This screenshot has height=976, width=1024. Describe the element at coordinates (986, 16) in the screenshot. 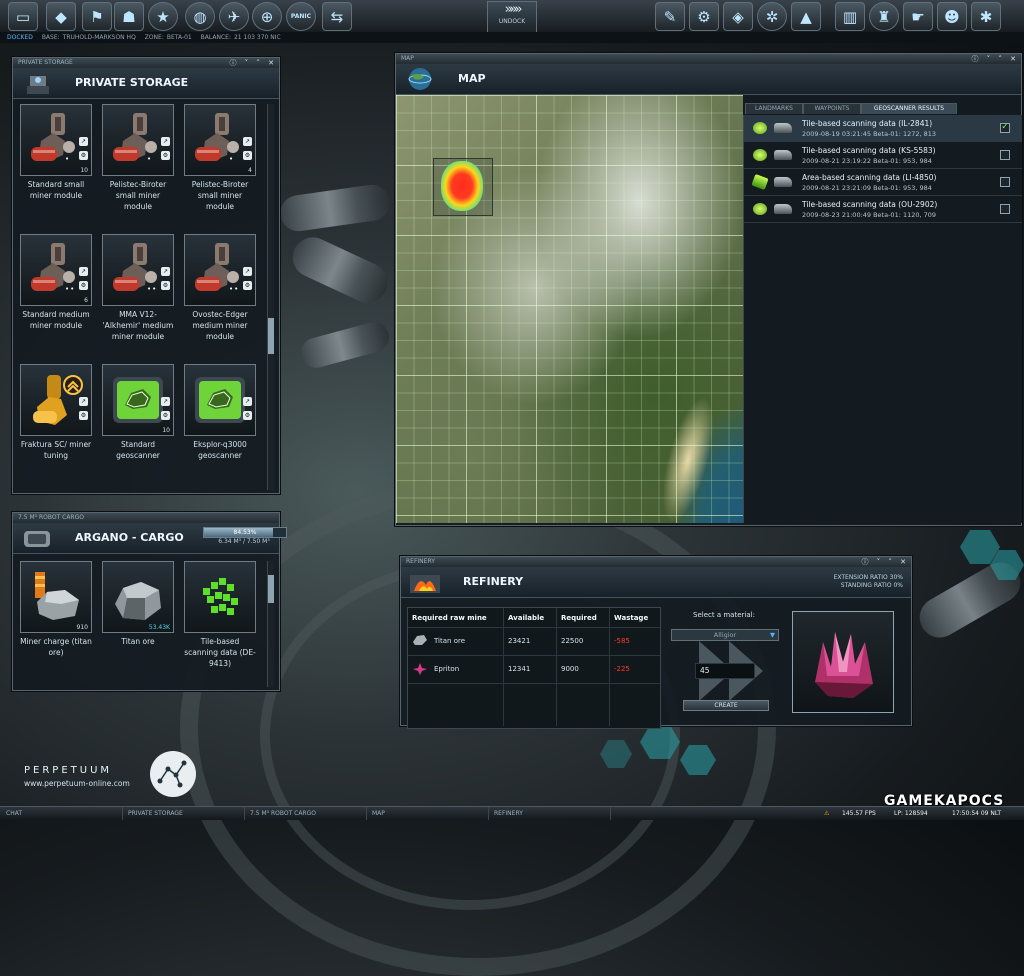

I see `cogs-icon: ✱` at that location.